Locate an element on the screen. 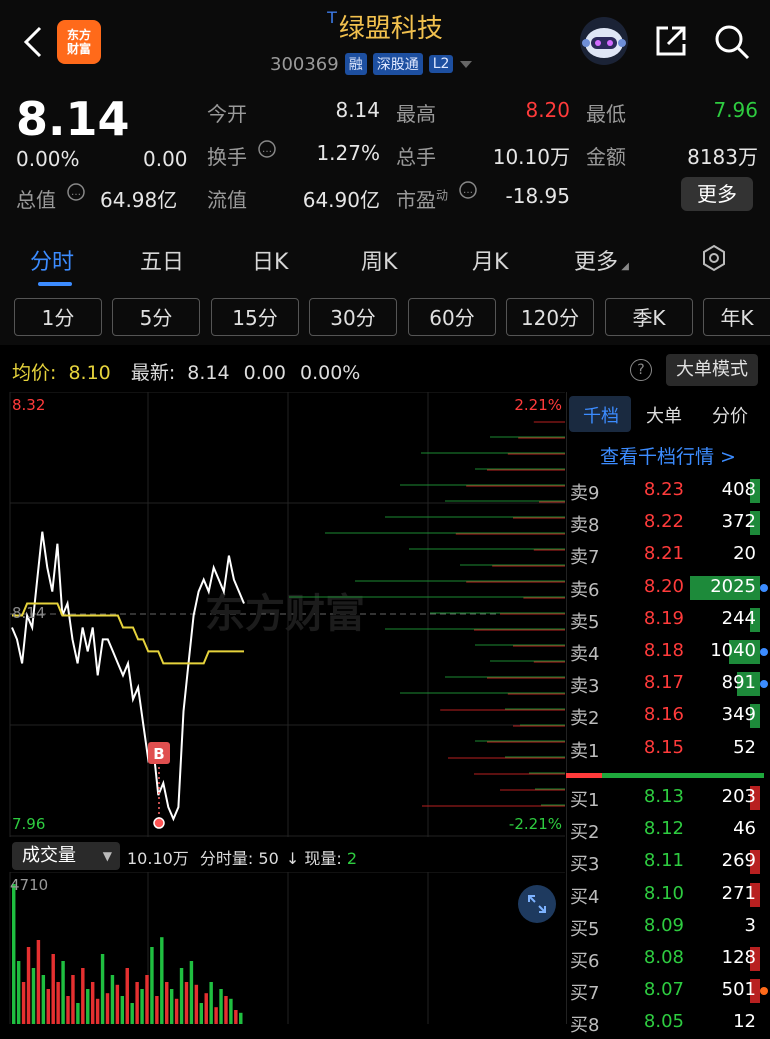 The image size is (770, 1039). interval-quarter-k: 季K is located at coordinates (649, 317).